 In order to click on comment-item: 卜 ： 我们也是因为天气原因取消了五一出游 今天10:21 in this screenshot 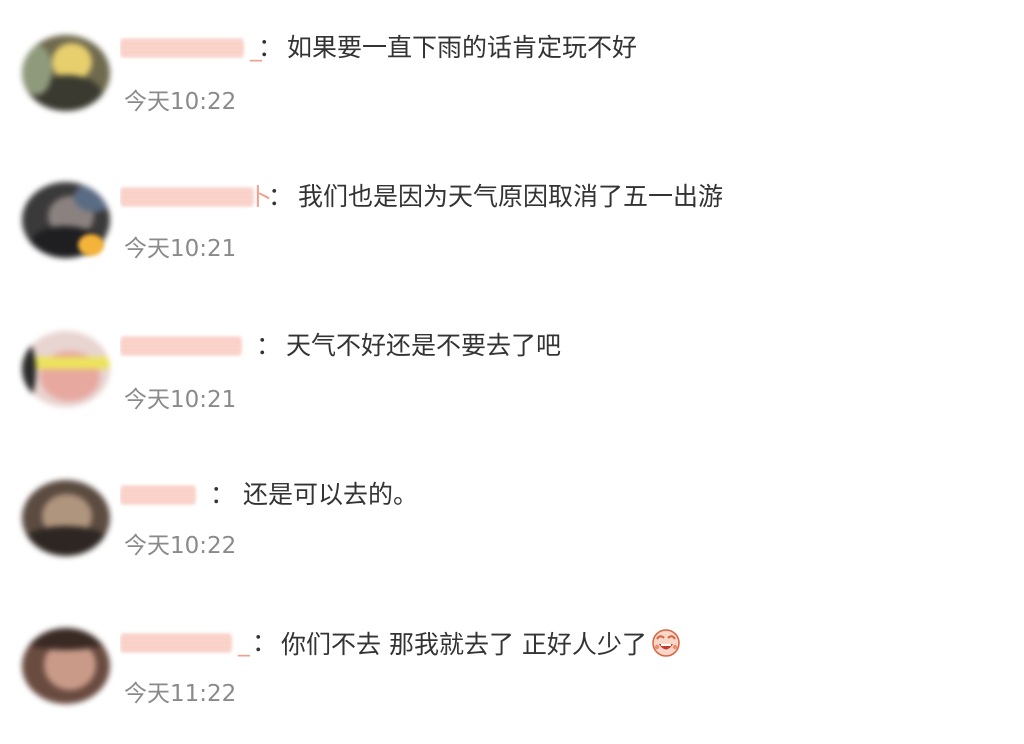, I will do `click(512, 237)`.